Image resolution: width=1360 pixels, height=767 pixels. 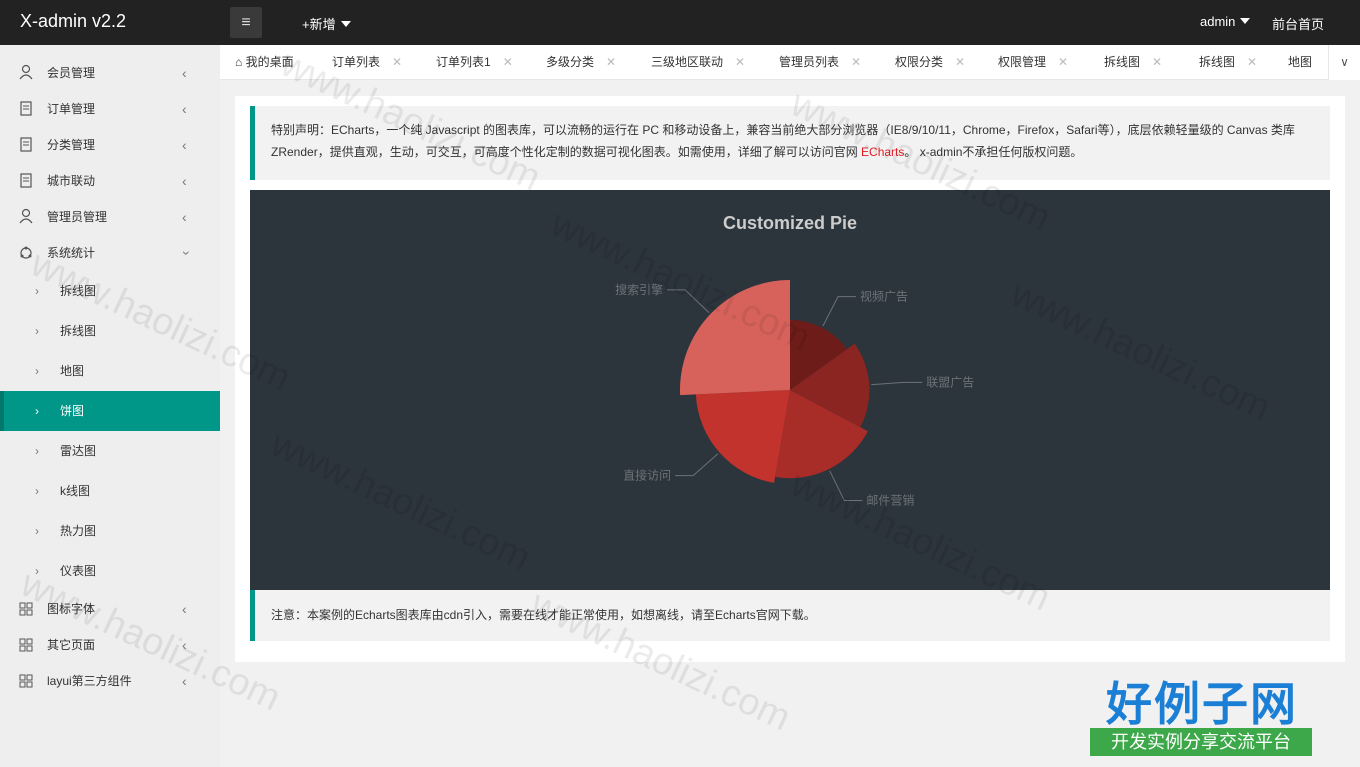 What do you see at coordinates (930, 62) in the screenshot?
I see `tab-perm-cat: 权限分类 ✕` at bounding box center [930, 62].